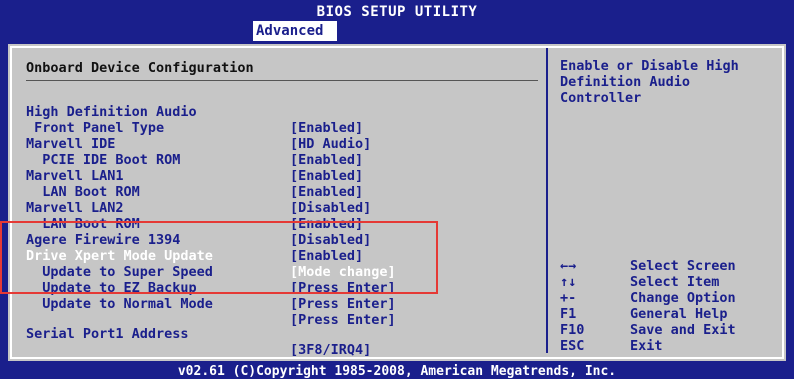 This screenshot has width=794, height=379. Describe the element at coordinates (568, 266) in the screenshot. I see `arrows-left-right-icon: ←→` at that location.